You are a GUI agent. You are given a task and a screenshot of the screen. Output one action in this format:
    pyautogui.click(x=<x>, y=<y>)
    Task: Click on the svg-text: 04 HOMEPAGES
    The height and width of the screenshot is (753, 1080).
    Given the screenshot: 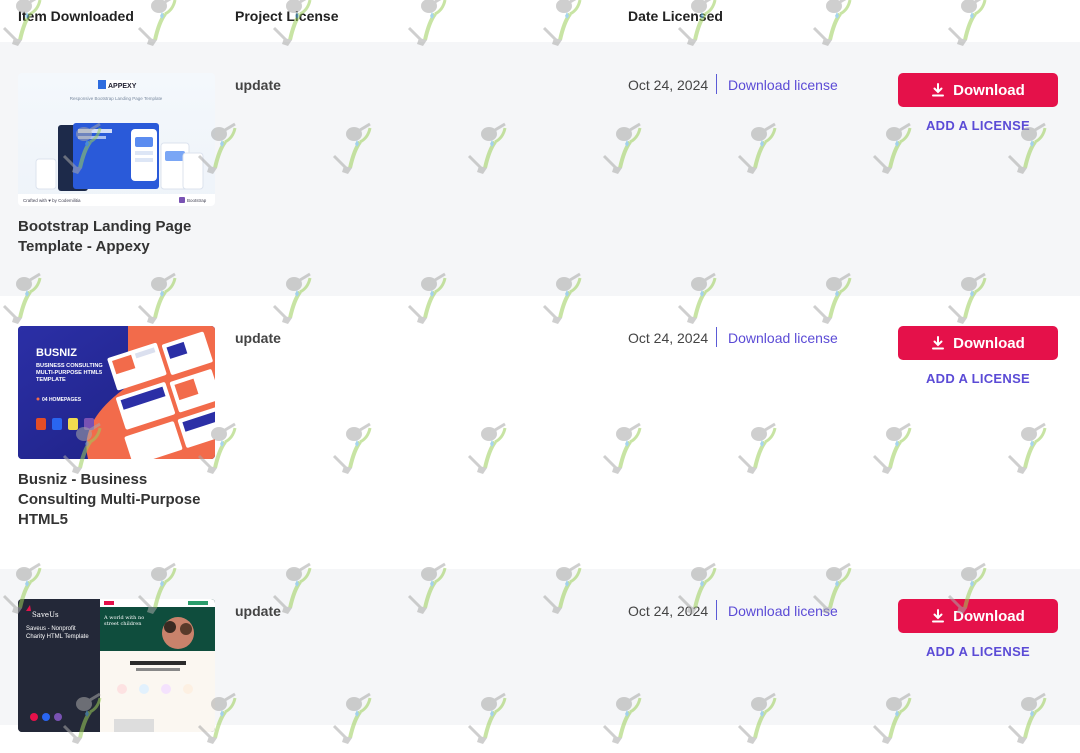 What is the action you would take?
    pyautogui.click(x=62, y=400)
    